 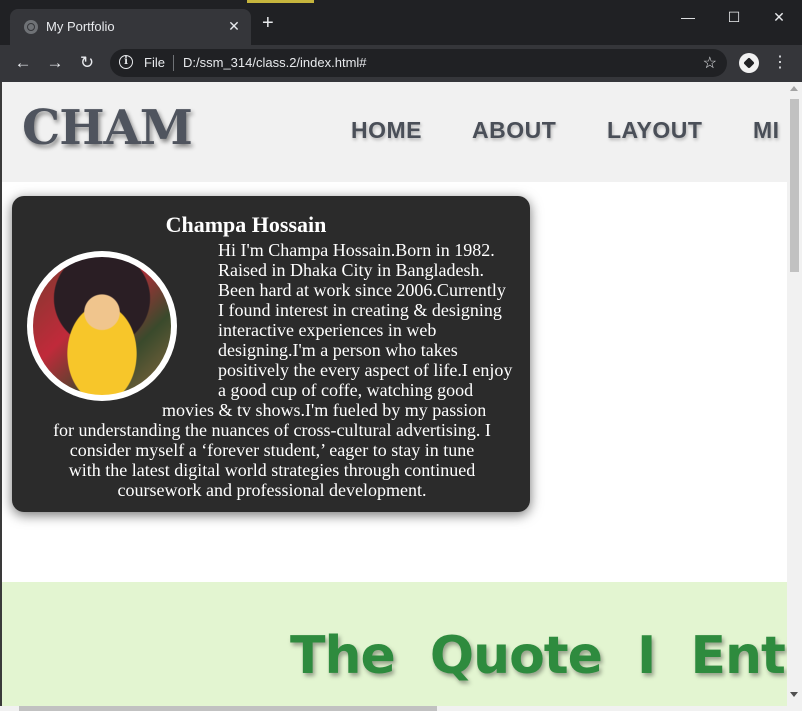 I want to click on horizontal-scrollbar, so click(x=401, y=708).